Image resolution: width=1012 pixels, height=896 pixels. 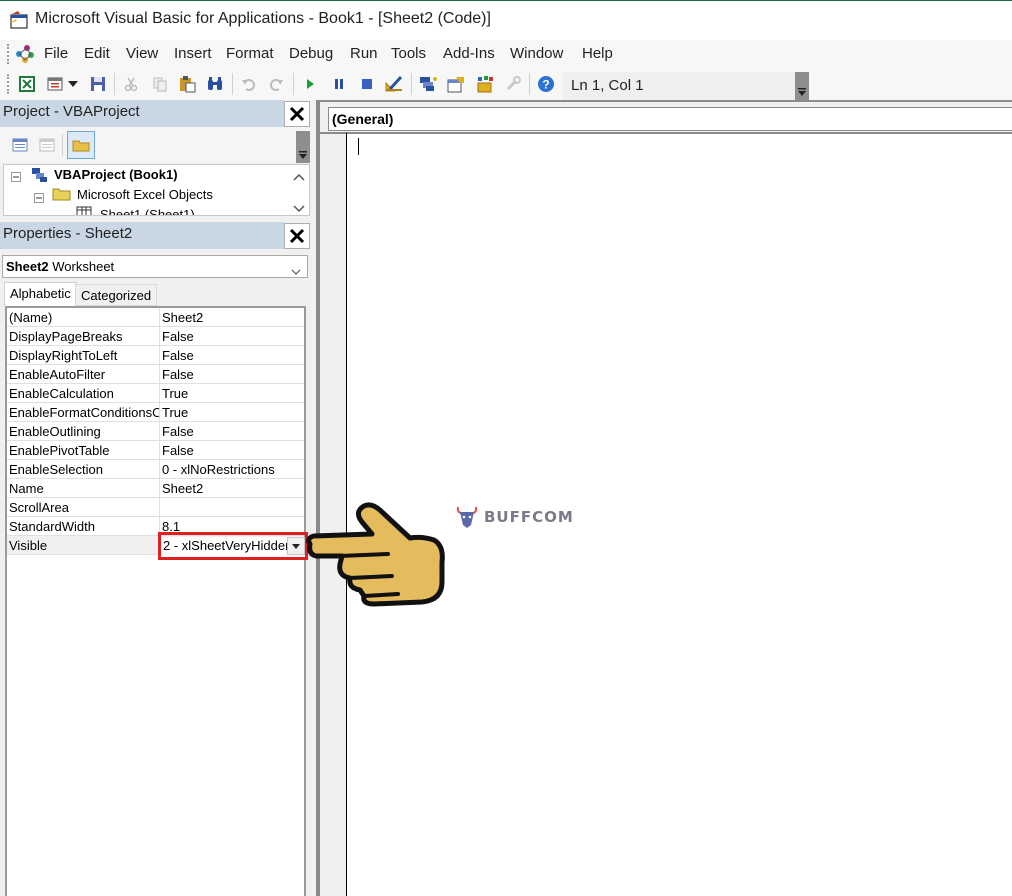 I want to click on run-icon, so click(x=310, y=84).